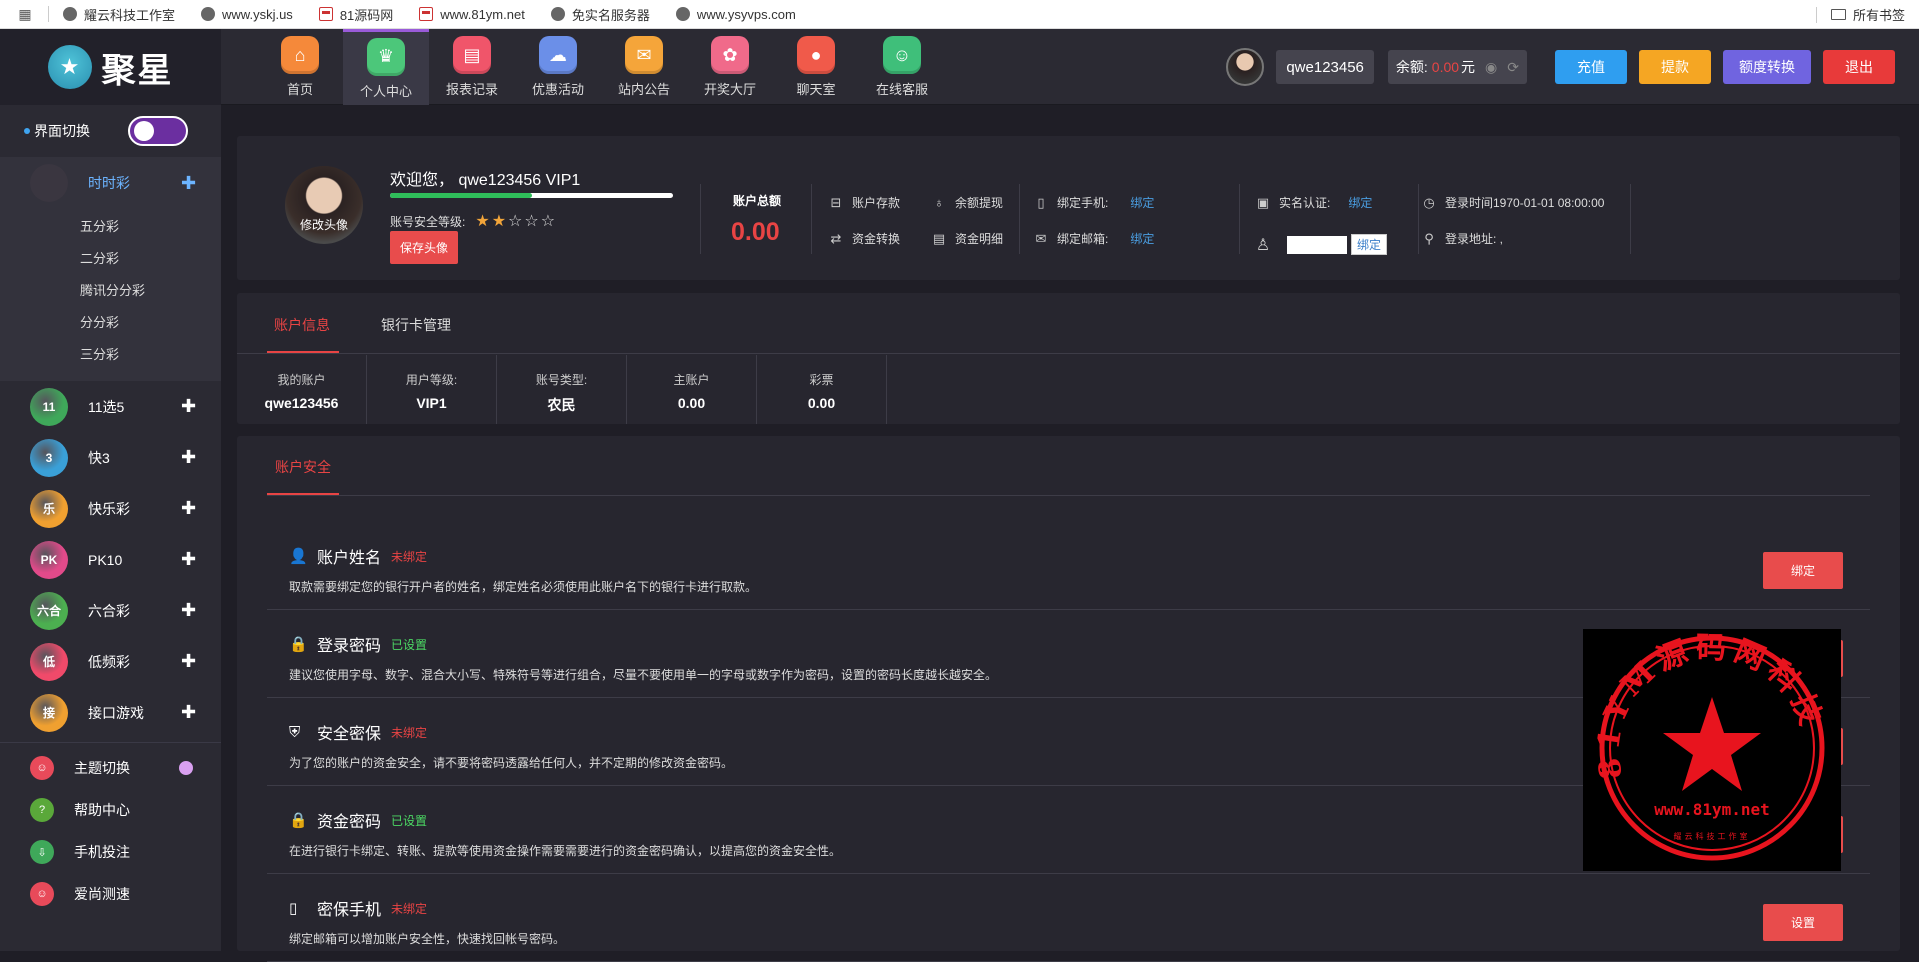 The image size is (1919, 962). What do you see at coordinates (186, 768) in the screenshot?
I see `theme-color-dot` at bounding box center [186, 768].